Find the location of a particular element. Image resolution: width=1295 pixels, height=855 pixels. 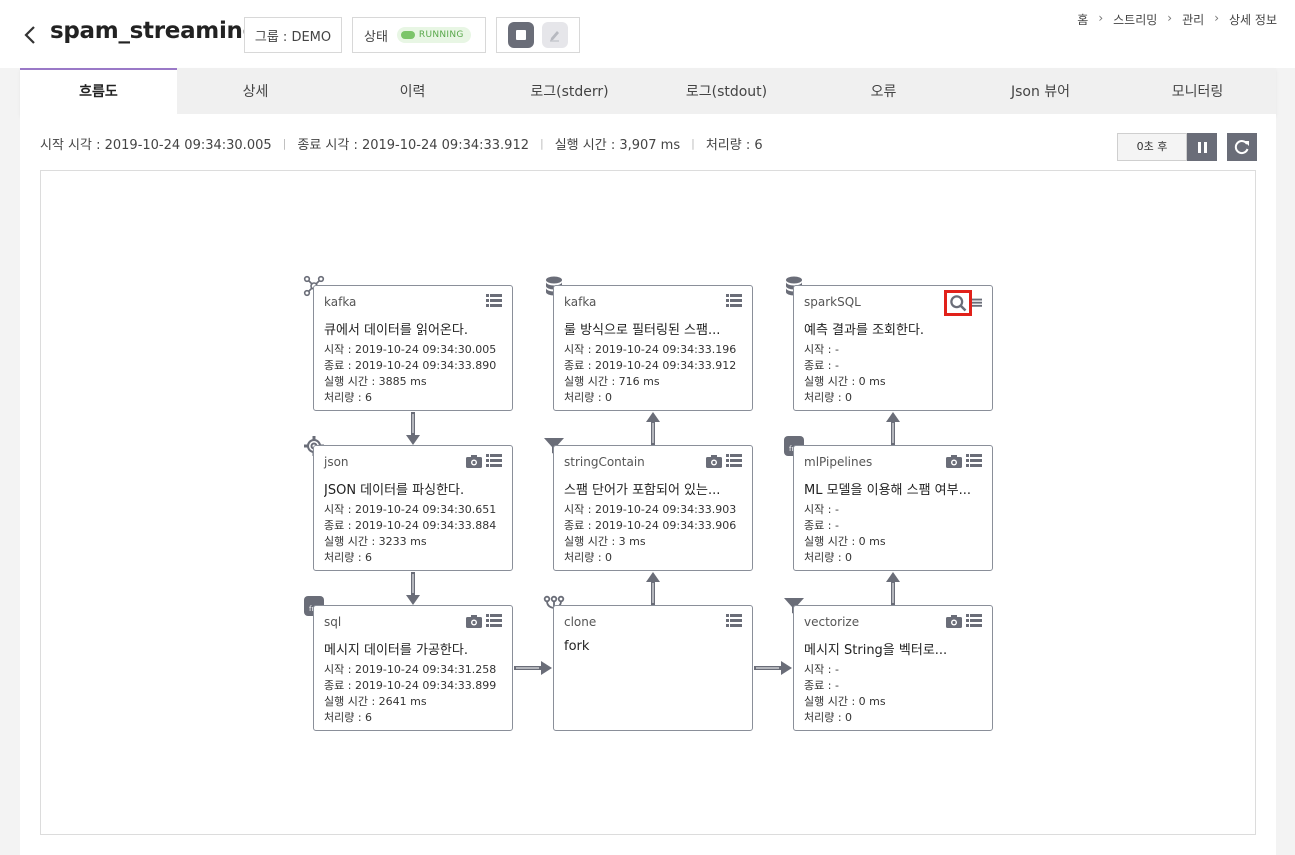

node-description: 메시지 데이터를 가공한다. is located at coordinates (396, 650).